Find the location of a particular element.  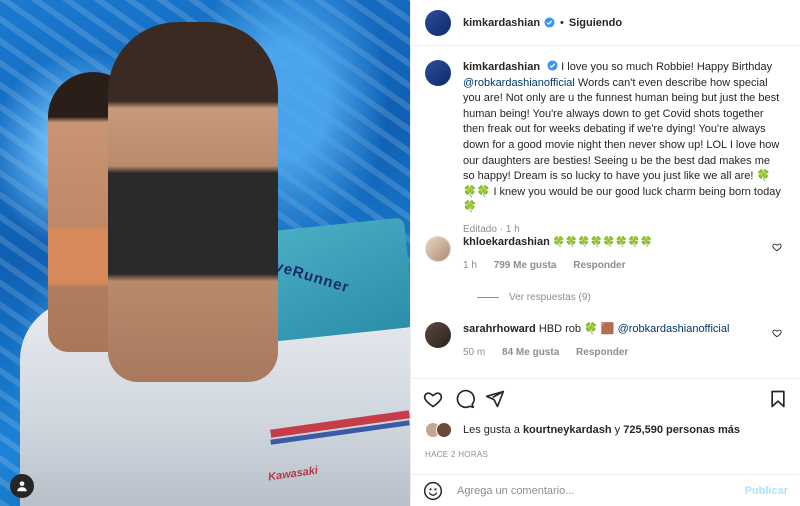

publish-button: Publicar is located at coordinates (766, 491).